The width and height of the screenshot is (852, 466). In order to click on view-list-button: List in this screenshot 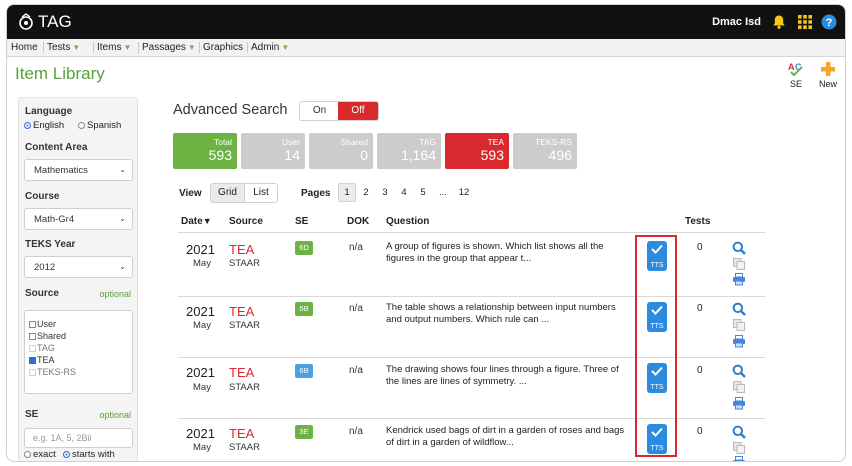, I will do `click(261, 193)`.